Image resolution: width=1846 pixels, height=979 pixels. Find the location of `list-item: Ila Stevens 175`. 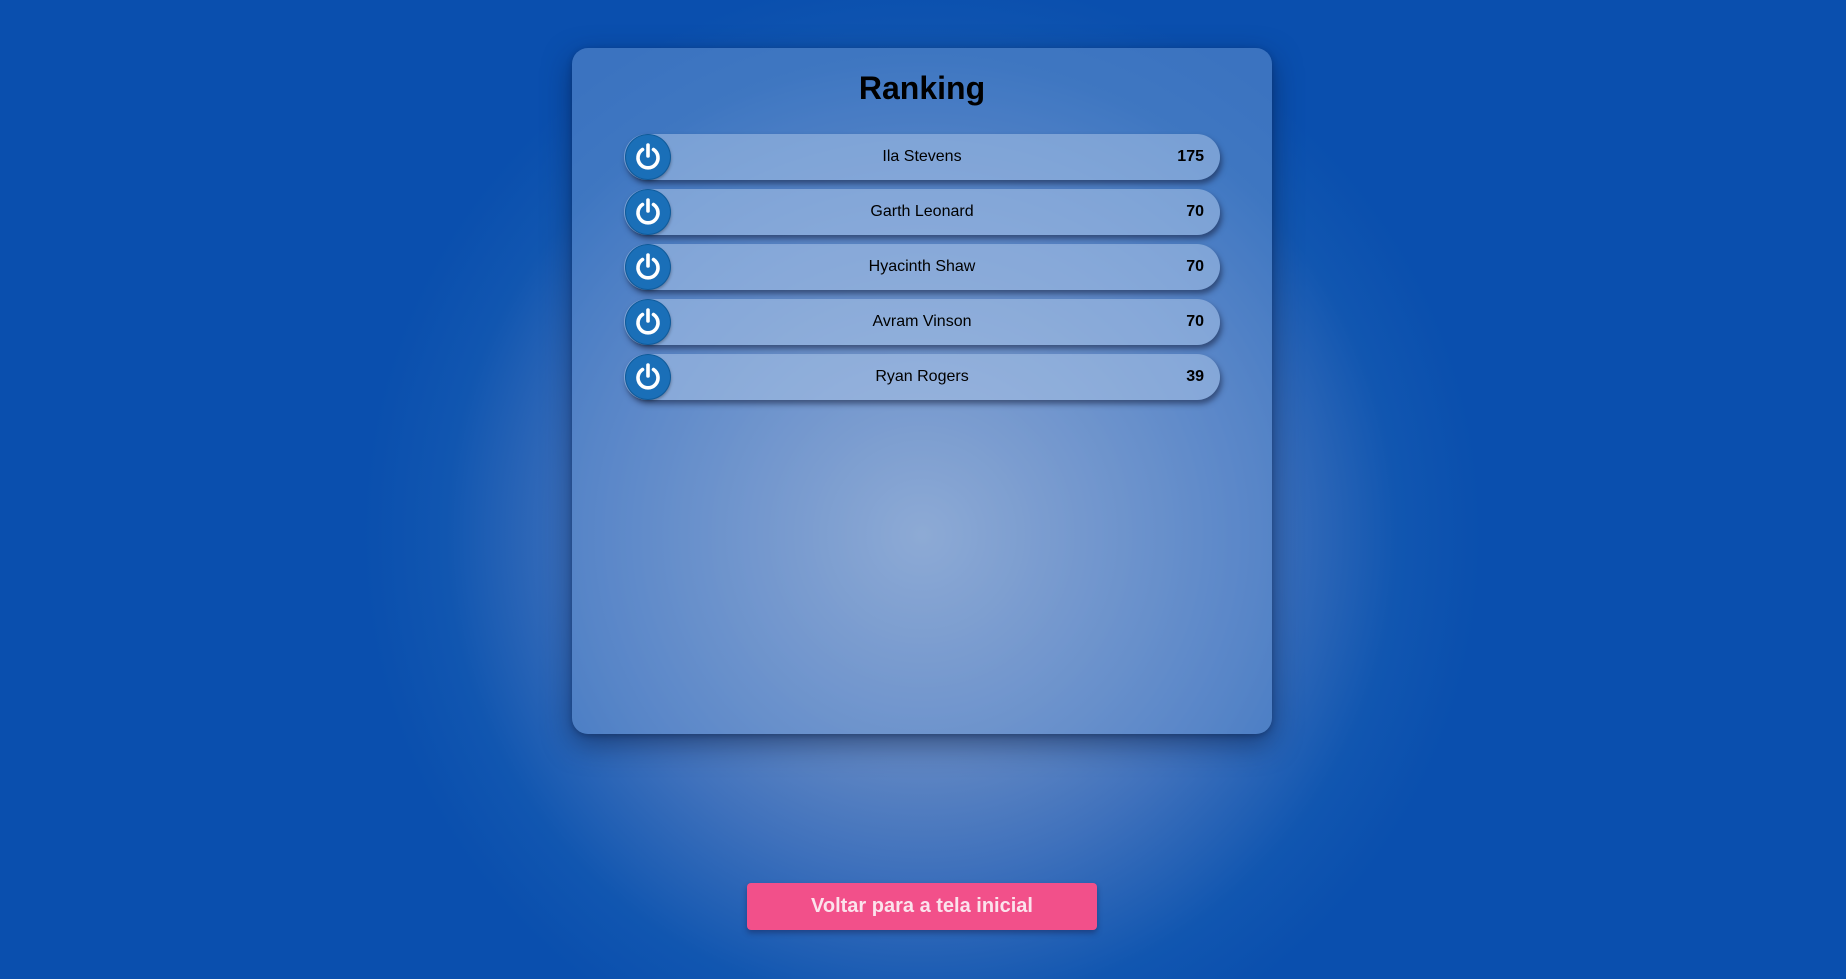

list-item: Ila Stevens 175 is located at coordinates (922, 157).